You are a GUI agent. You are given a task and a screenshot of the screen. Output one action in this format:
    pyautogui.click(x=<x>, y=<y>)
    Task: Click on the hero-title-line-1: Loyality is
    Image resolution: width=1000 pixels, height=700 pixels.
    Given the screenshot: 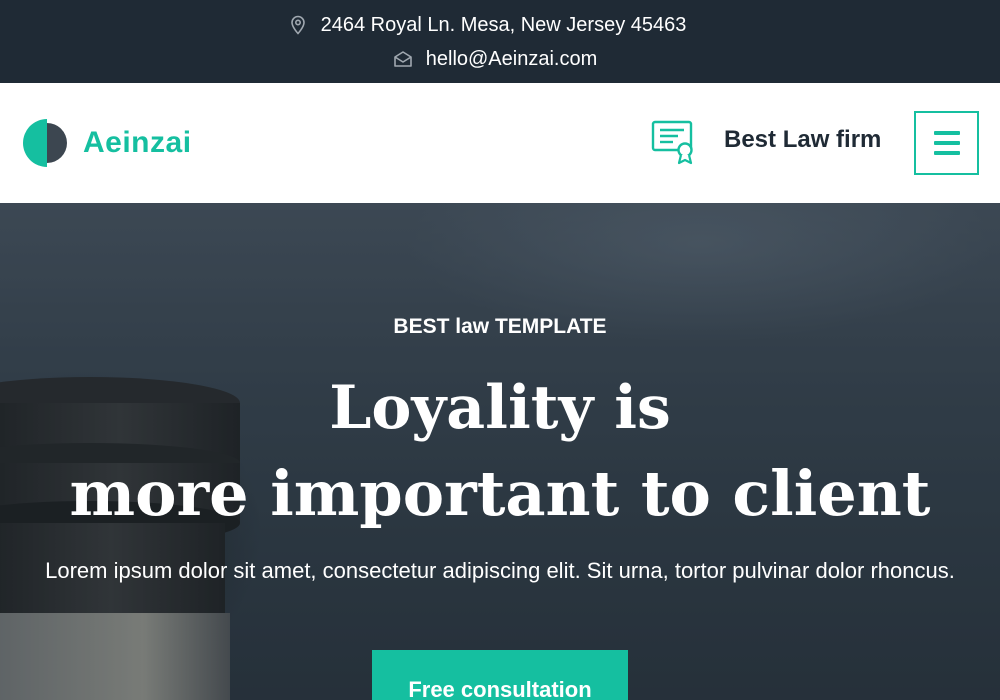 What is the action you would take?
    pyautogui.click(x=500, y=408)
    